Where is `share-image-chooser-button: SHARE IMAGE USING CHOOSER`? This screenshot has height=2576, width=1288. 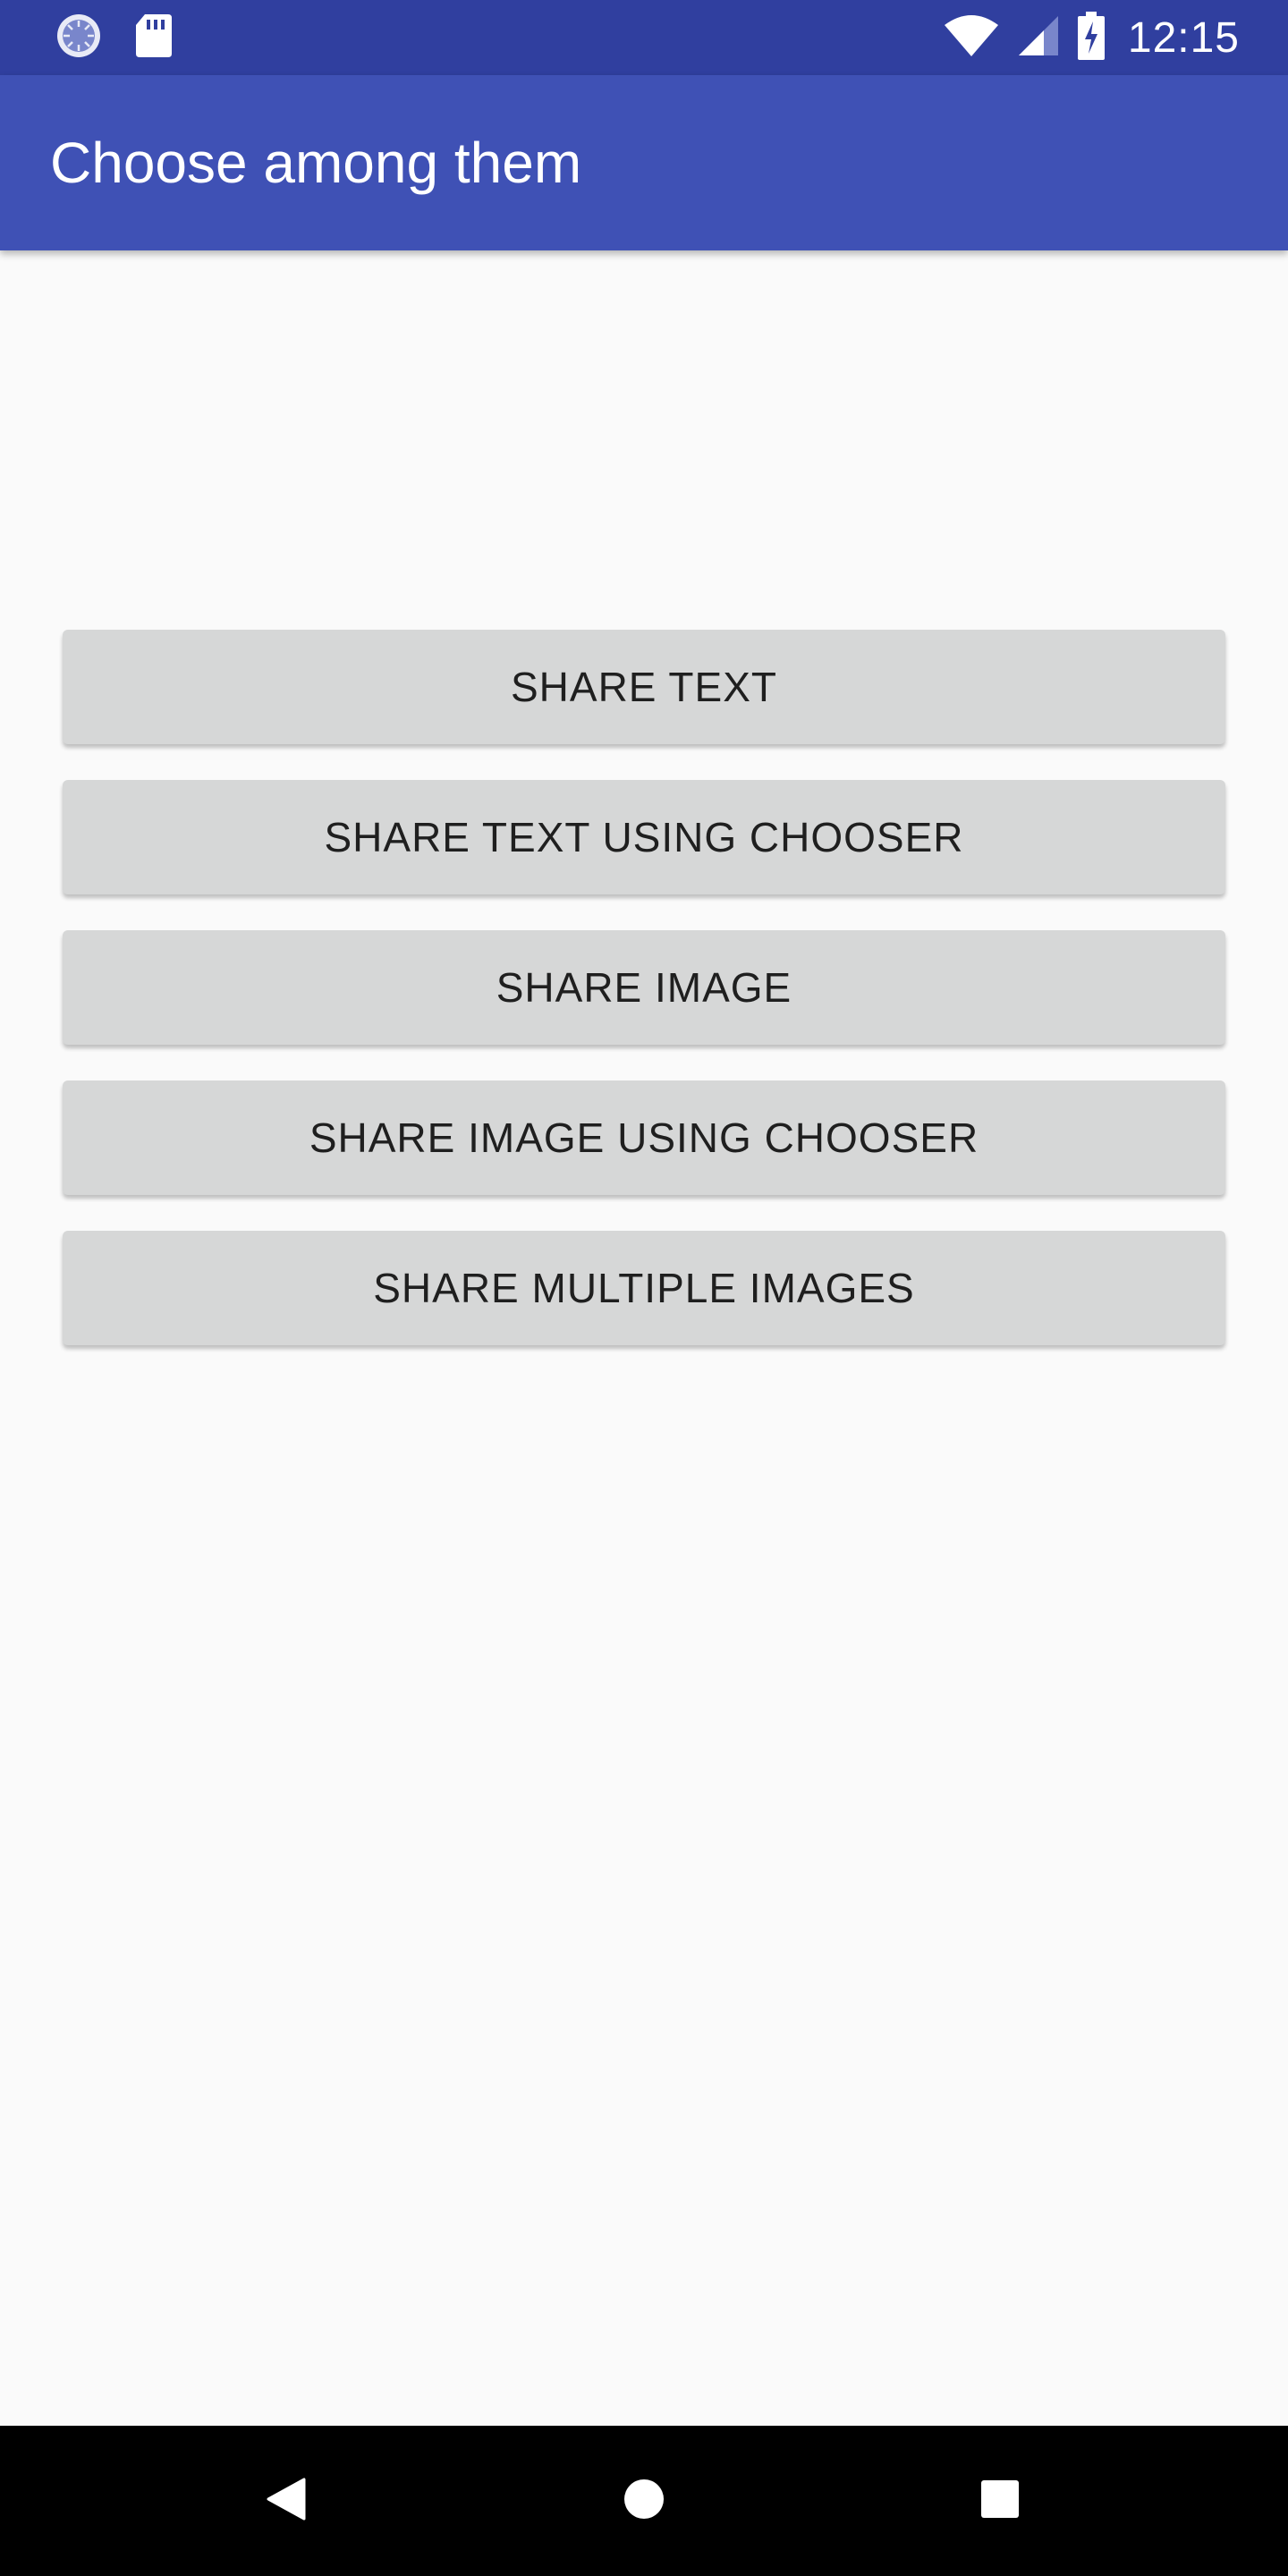 share-image-chooser-button: SHARE IMAGE USING CHOOSER is located at coordinates (644, 1137).